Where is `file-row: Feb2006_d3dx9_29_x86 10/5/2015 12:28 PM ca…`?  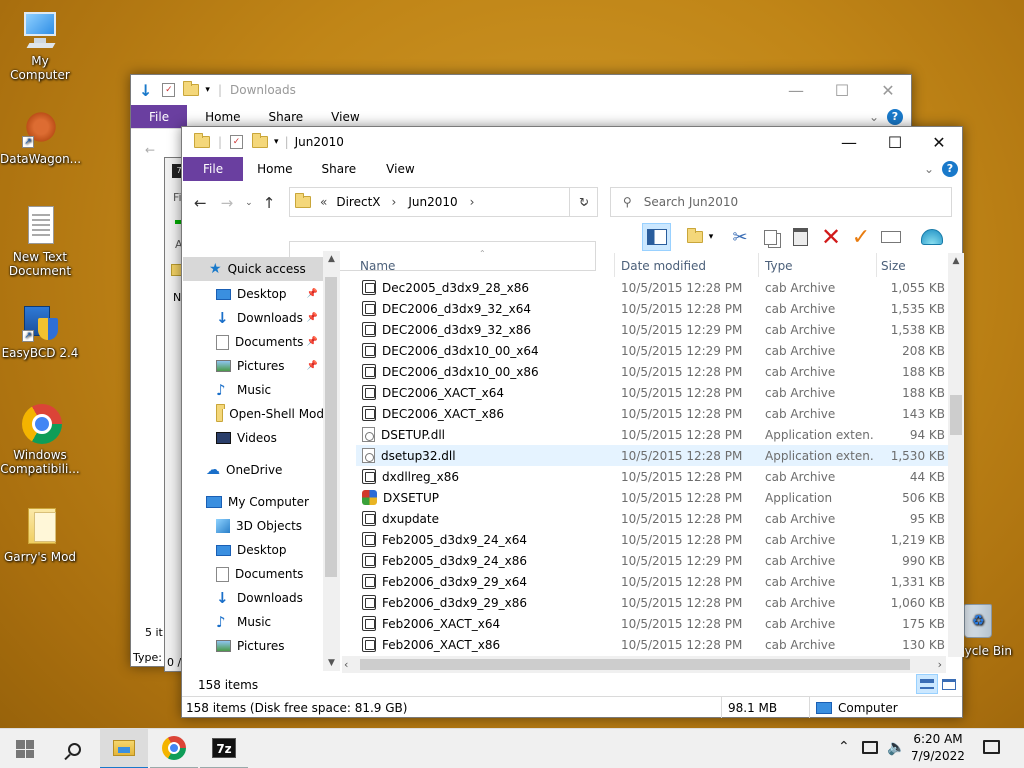 file-row: Feb2006_d3dx9_29_x86 10/5/2015 12:28 PM ca… is located at coordinates (652, 602).